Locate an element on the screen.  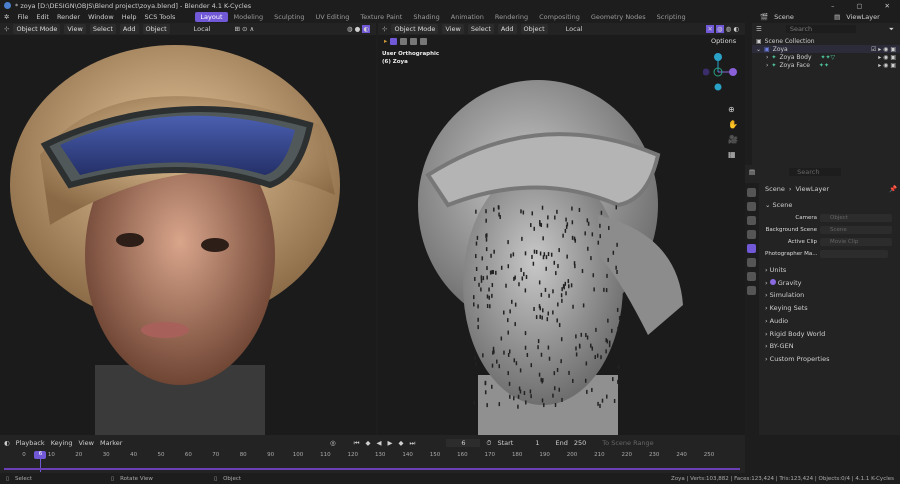
select-box-icon is located at coordinates (394, 41).